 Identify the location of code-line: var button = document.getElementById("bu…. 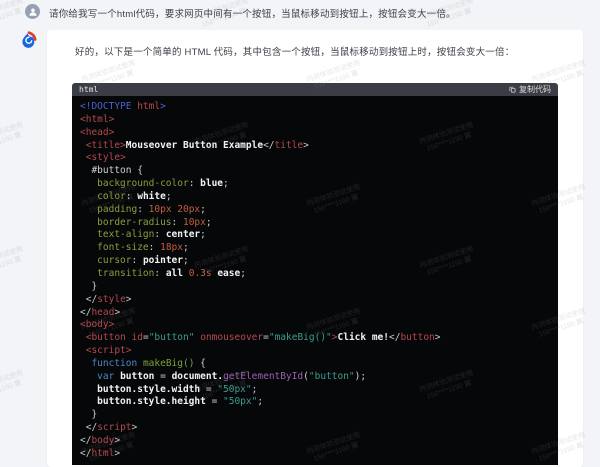
(232, 376).